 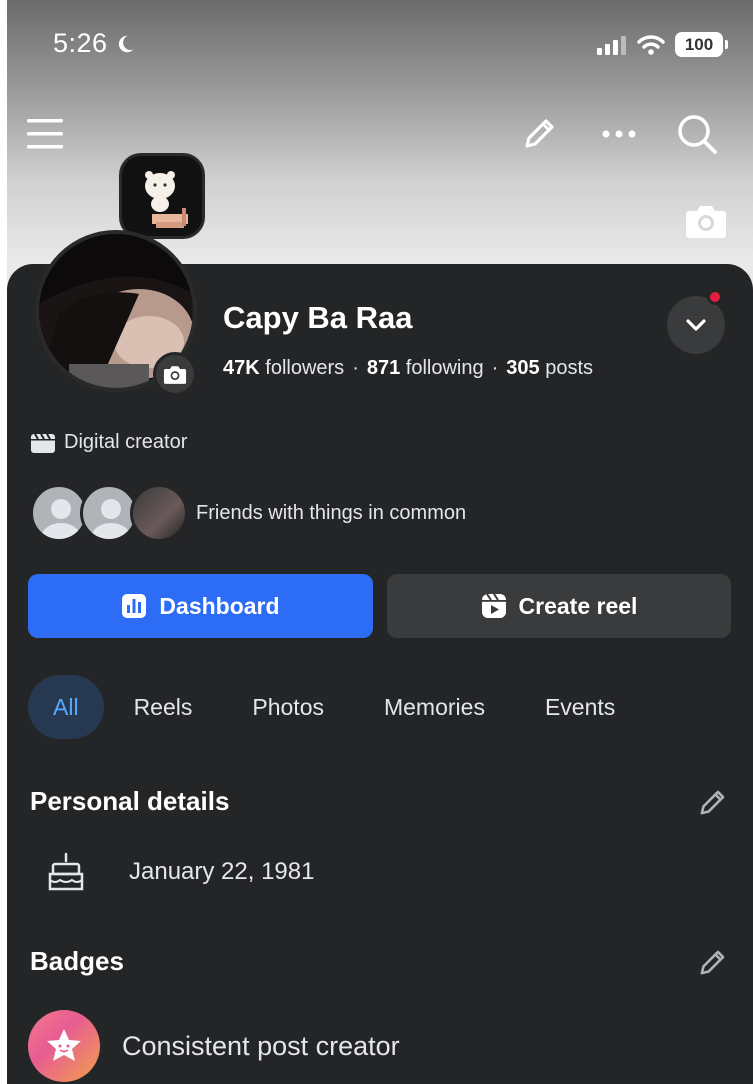 What do you see at coordinates (523, 368) in the screenshot?
I see `posts-count: 305` at bounding box center [523, 368].